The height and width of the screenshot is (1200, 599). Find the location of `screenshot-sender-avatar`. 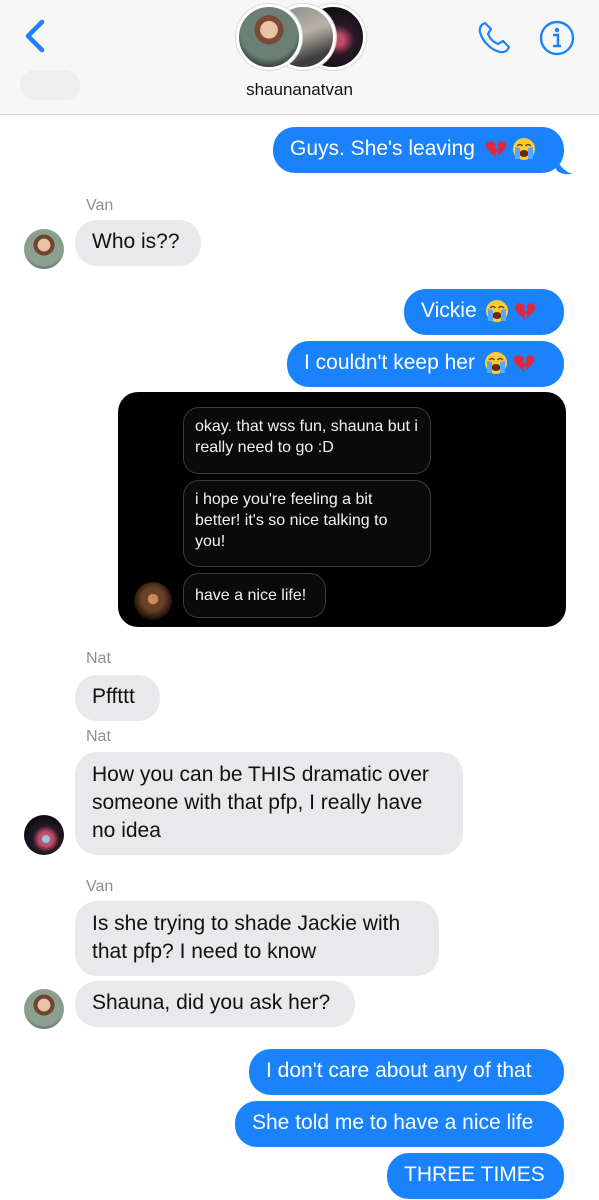

screenshot-sender-avatar is located at coordinates (153, 601).